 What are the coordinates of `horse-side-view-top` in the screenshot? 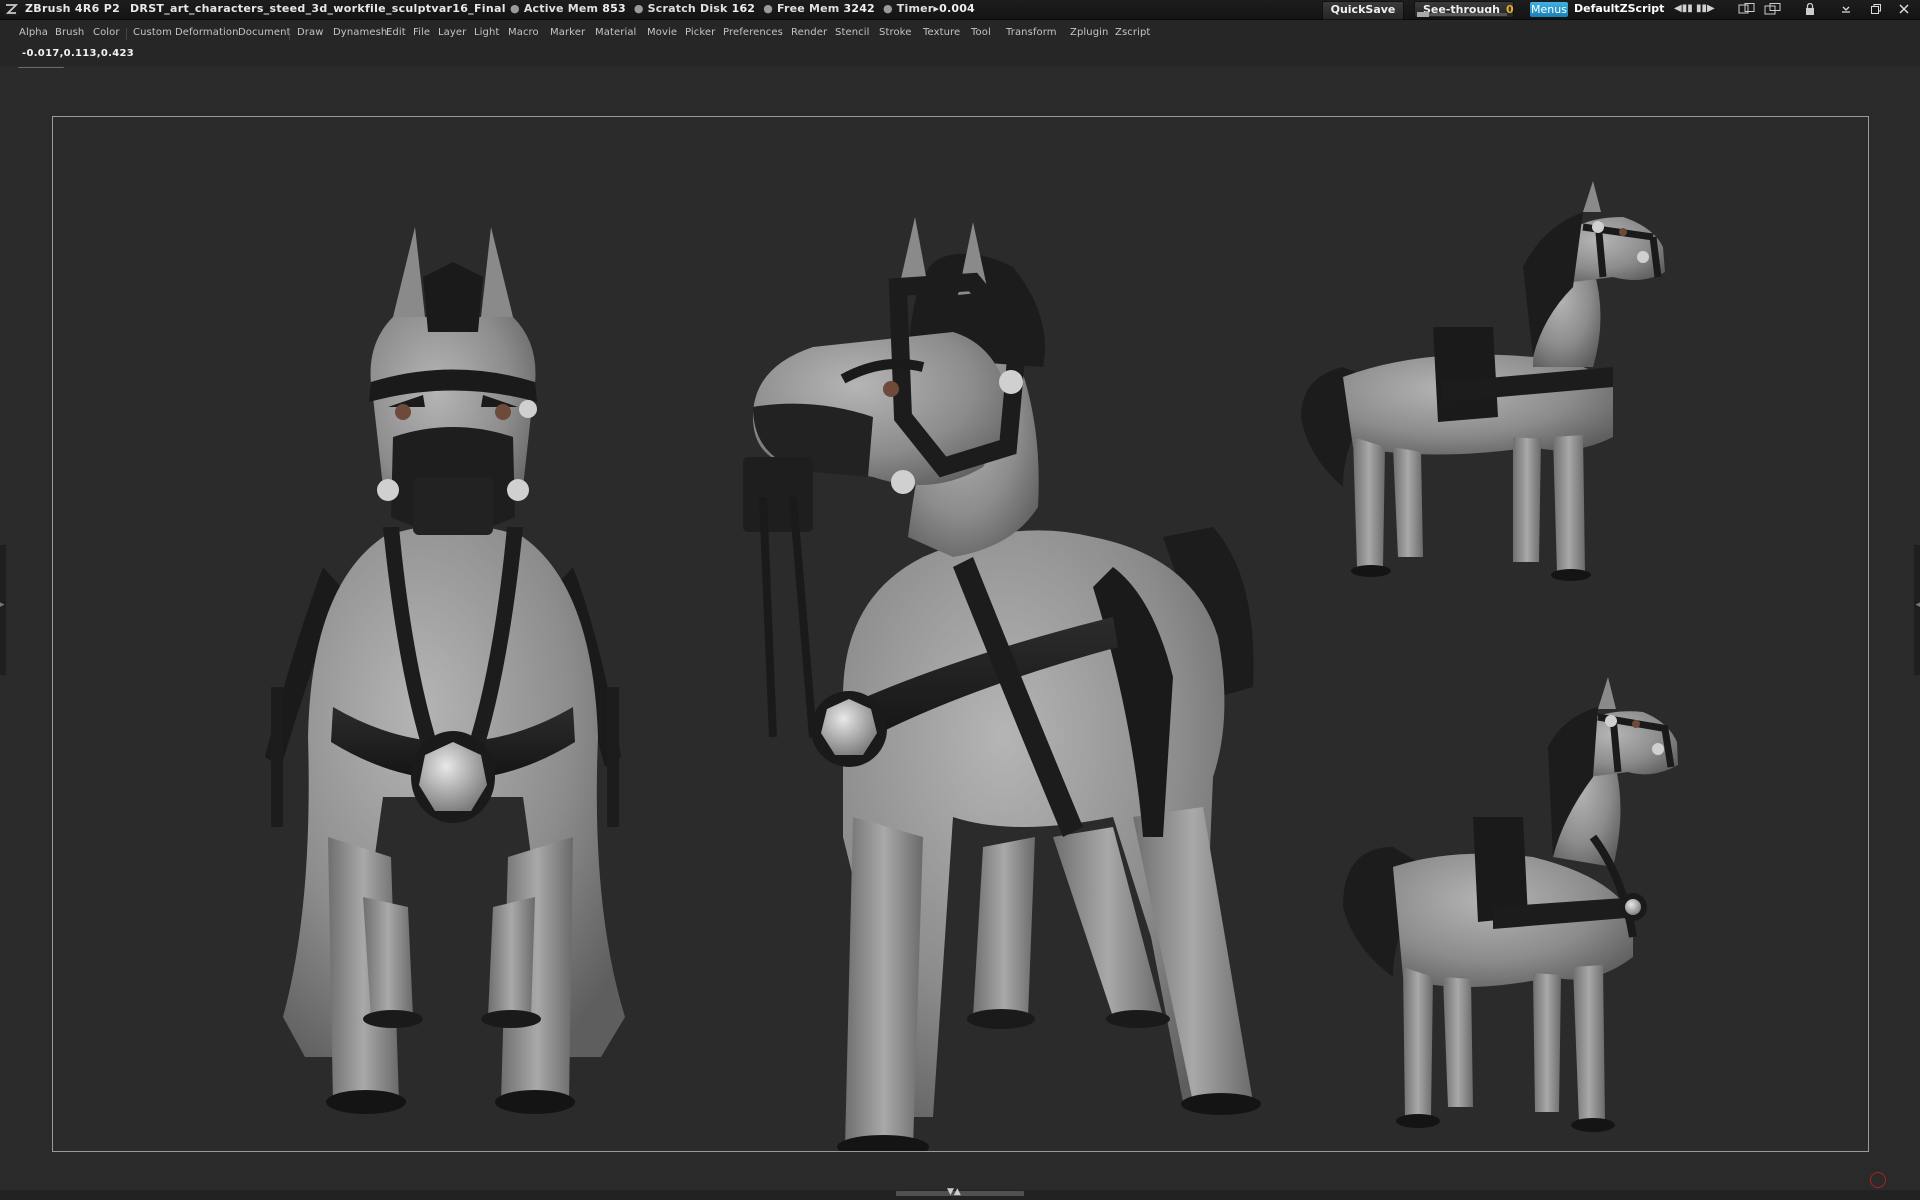 It's located at (1483, 381).